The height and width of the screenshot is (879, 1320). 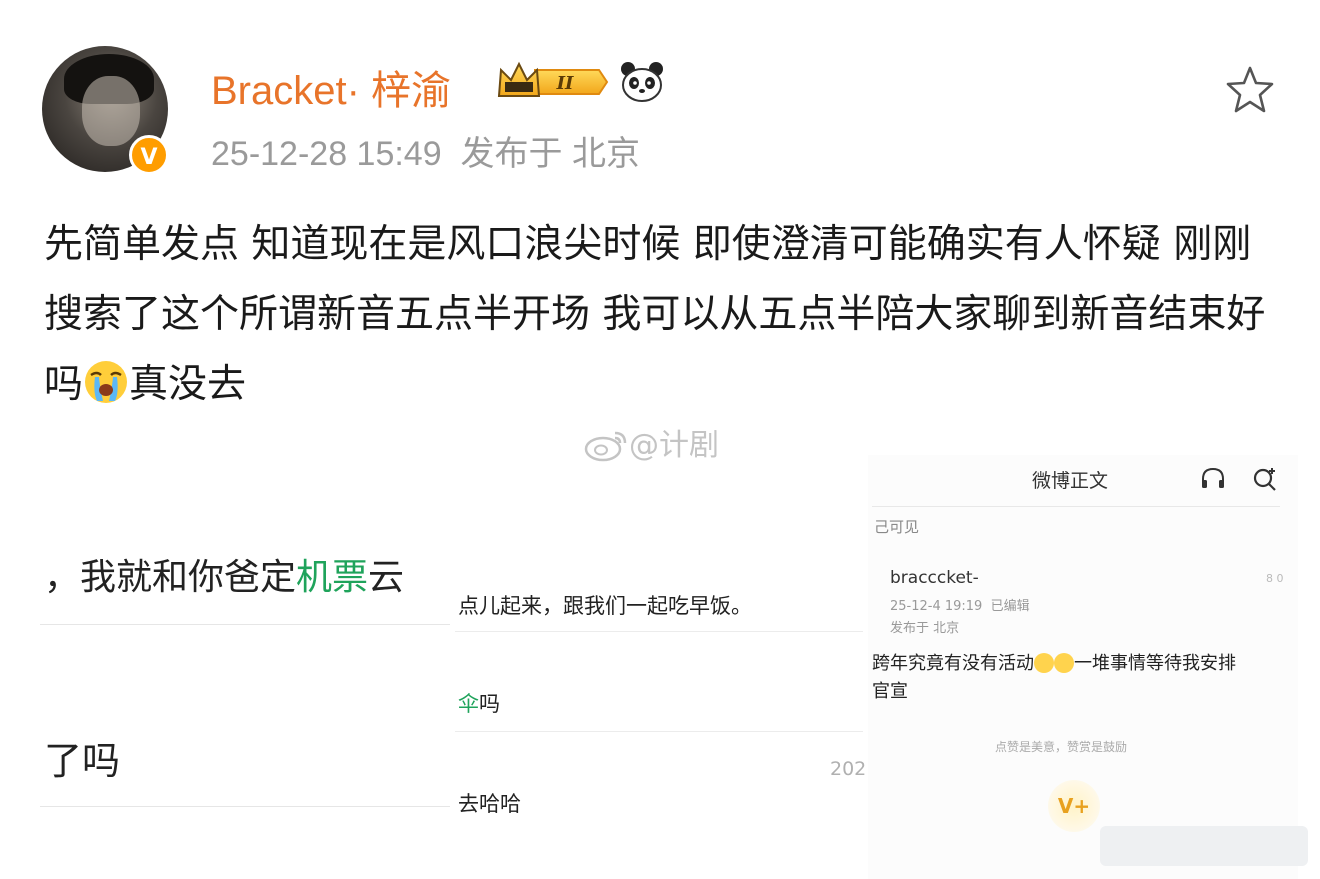 What do you see at coordinates (386, 577) in the screenshot?
I see `chat-text-cut: 云` at bounding box center [386, 577].